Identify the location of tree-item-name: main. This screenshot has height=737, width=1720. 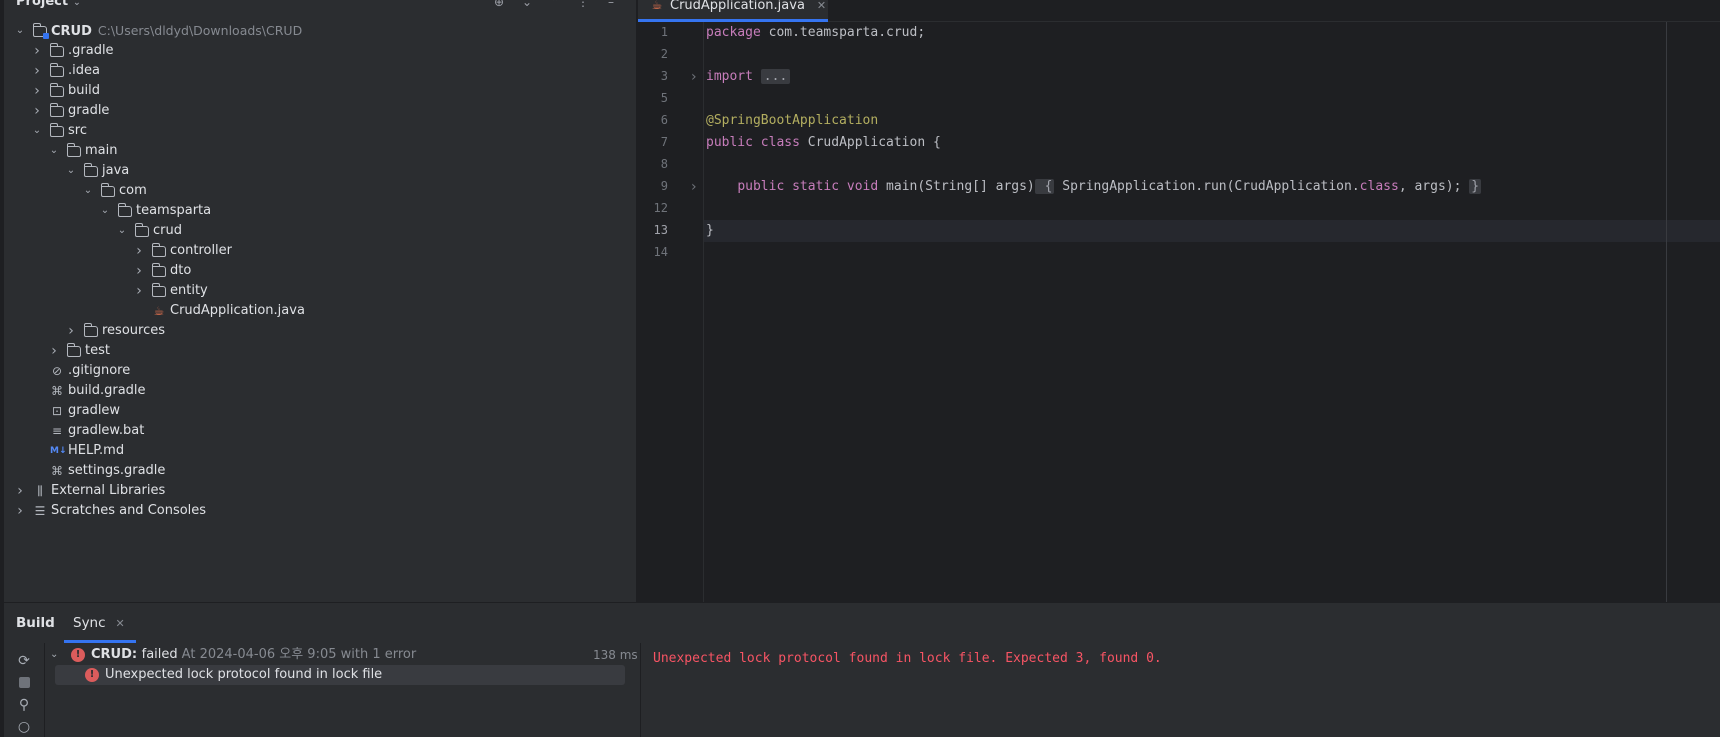
(101, 150).